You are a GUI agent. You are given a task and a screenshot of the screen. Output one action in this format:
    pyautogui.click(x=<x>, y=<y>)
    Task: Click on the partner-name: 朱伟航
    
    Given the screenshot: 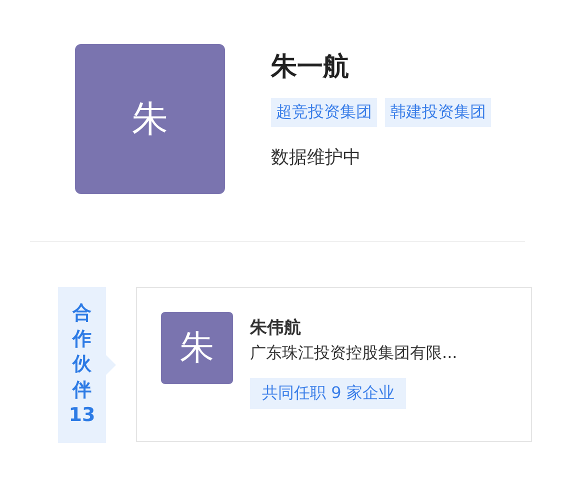 What is the action you would take?
    pyautogui.click(x=276, y=328)
    